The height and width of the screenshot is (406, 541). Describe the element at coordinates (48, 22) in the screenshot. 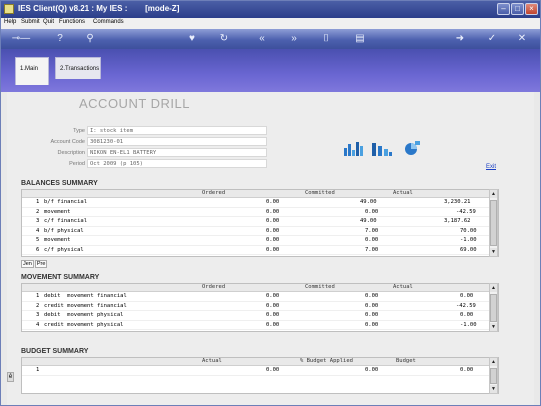

I see `menu-quit: Quit` at that location.